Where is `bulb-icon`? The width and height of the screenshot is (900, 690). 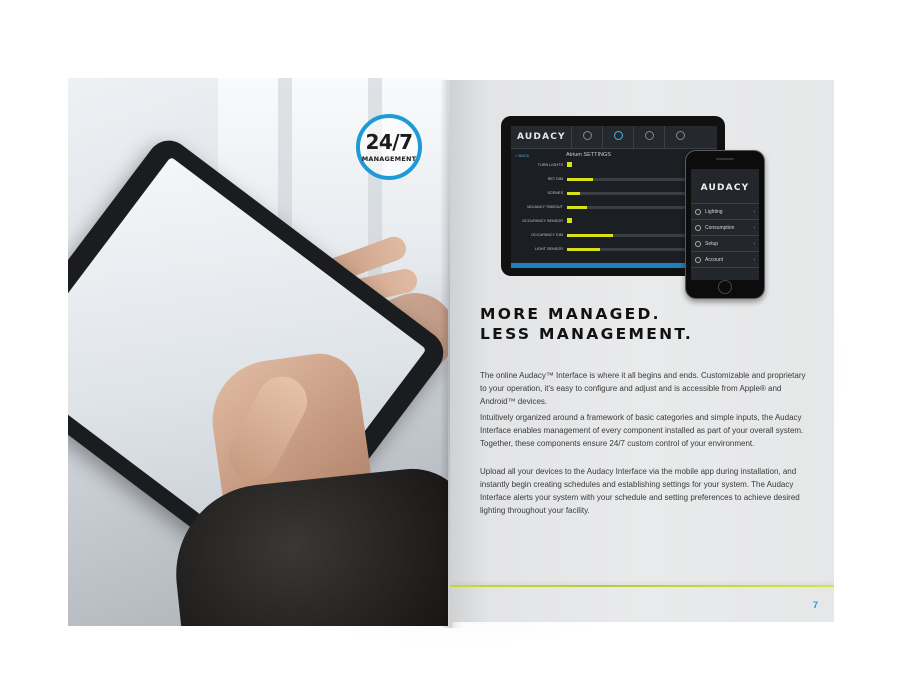
bulb-icon is located at coordinates (698, 211).